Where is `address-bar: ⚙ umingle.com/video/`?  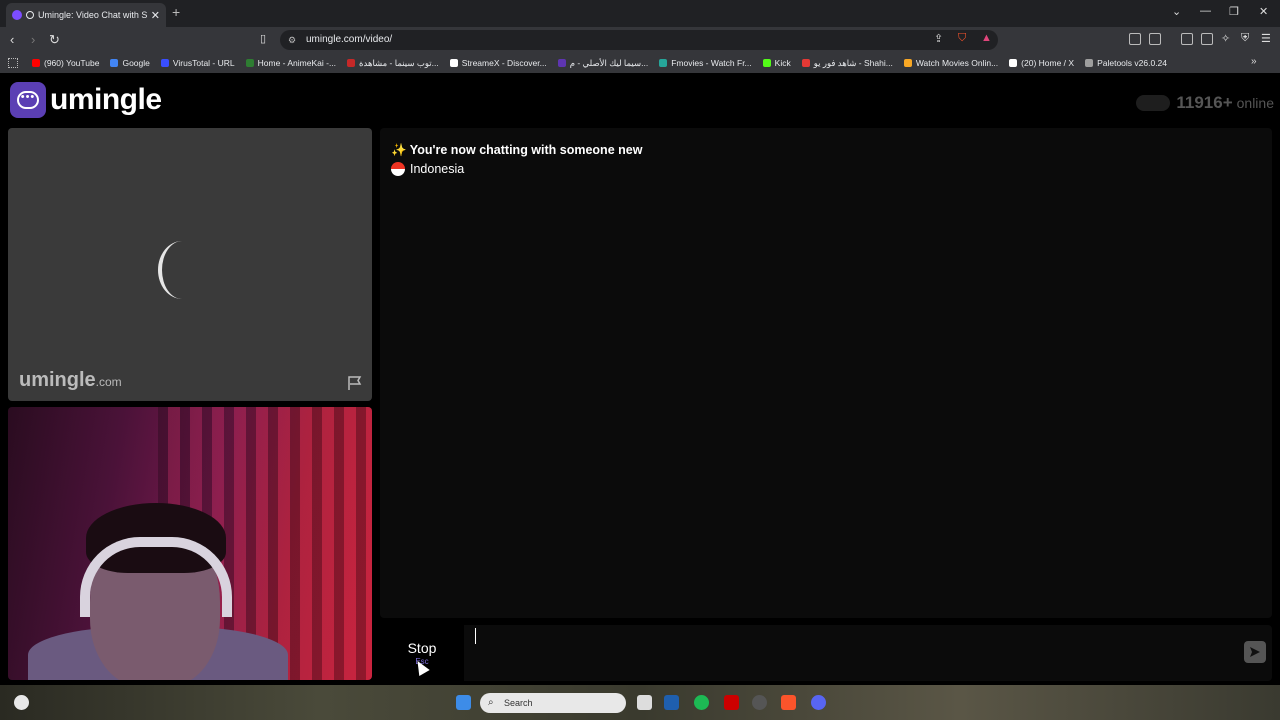 address-bar: ⚙ umingle.com/video/ is located at coordinates (639, 40).